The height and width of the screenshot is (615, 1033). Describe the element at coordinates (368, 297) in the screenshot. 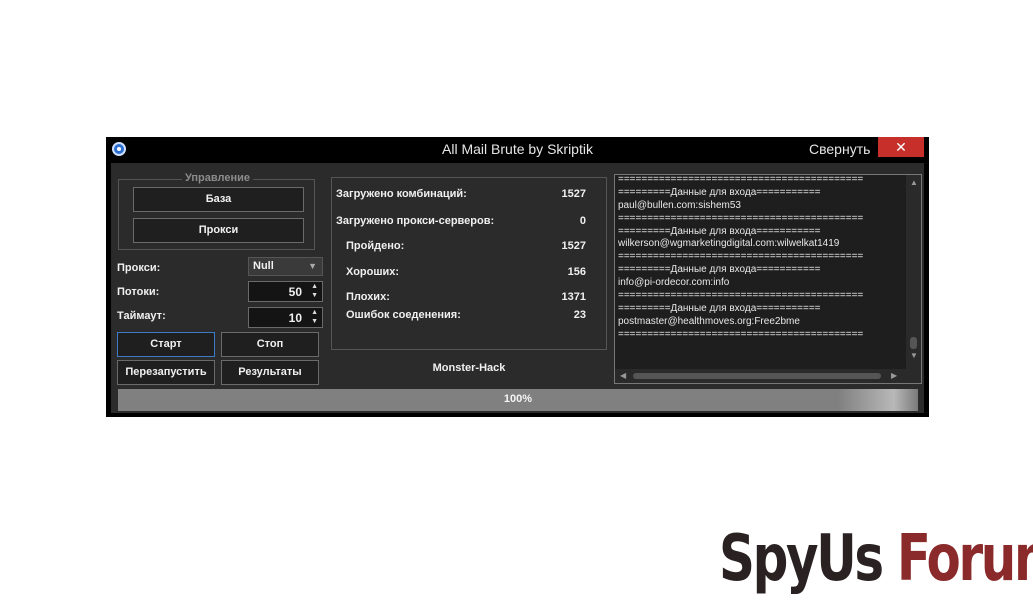

I see `bad-label: Плохих:` at that location.